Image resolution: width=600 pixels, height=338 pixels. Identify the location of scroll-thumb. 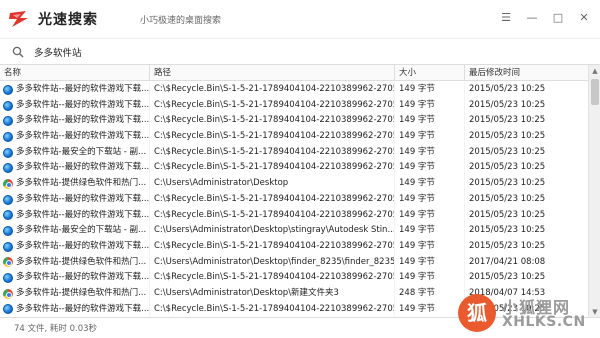
(595, 92).